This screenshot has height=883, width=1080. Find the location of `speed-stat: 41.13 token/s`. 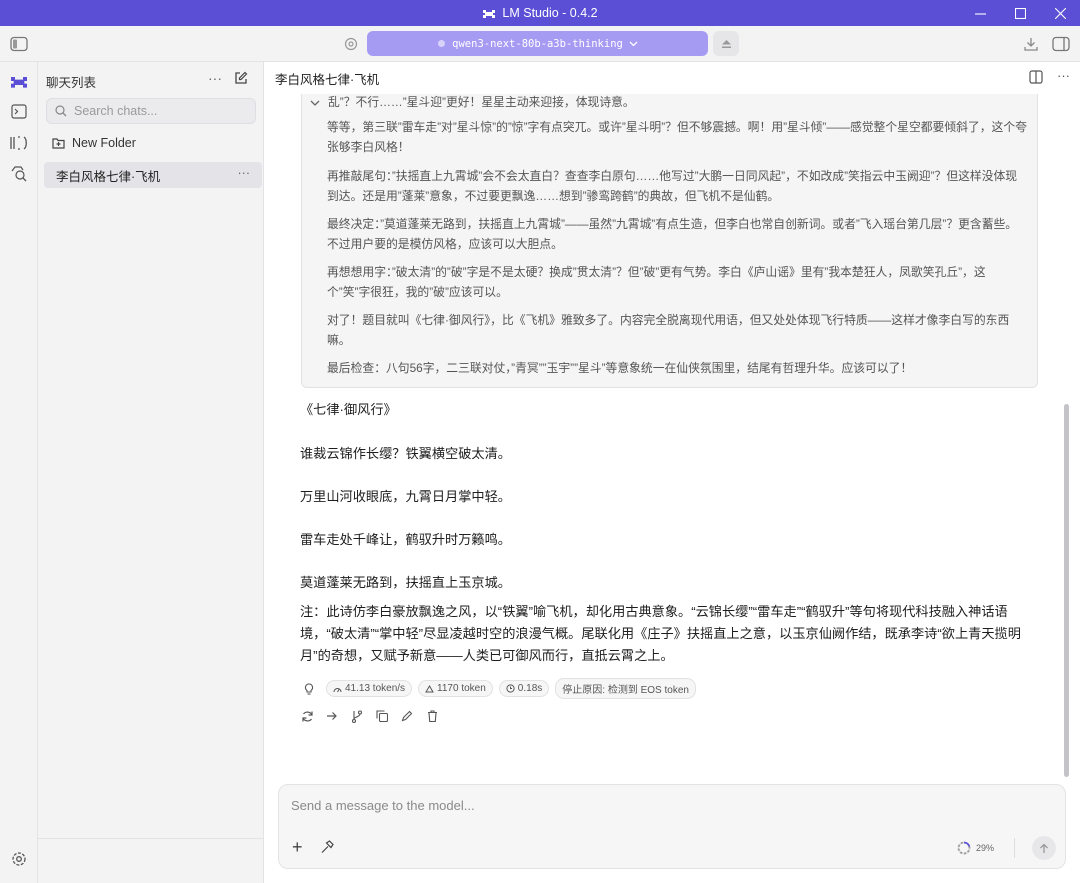

speed-stat: 41.13 token/s is located at coordinates (369, 688).